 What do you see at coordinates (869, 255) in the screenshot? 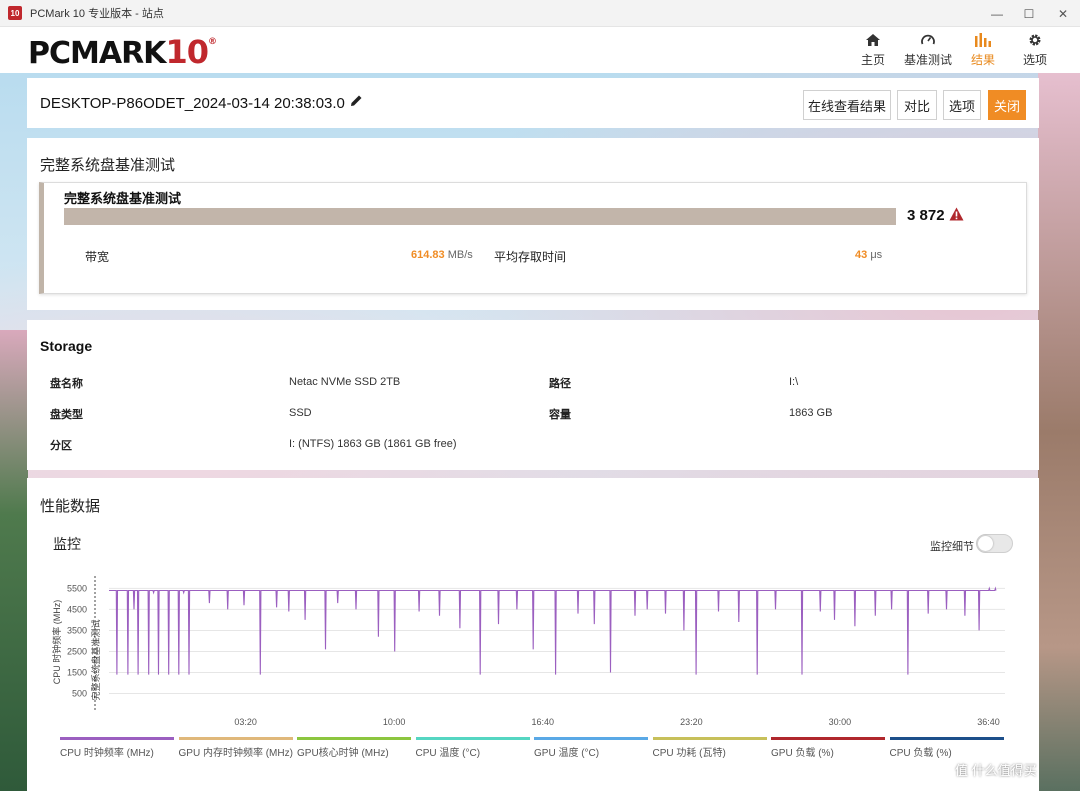
I see `latency-value: 43 μs` at bounding box center [869, 255].